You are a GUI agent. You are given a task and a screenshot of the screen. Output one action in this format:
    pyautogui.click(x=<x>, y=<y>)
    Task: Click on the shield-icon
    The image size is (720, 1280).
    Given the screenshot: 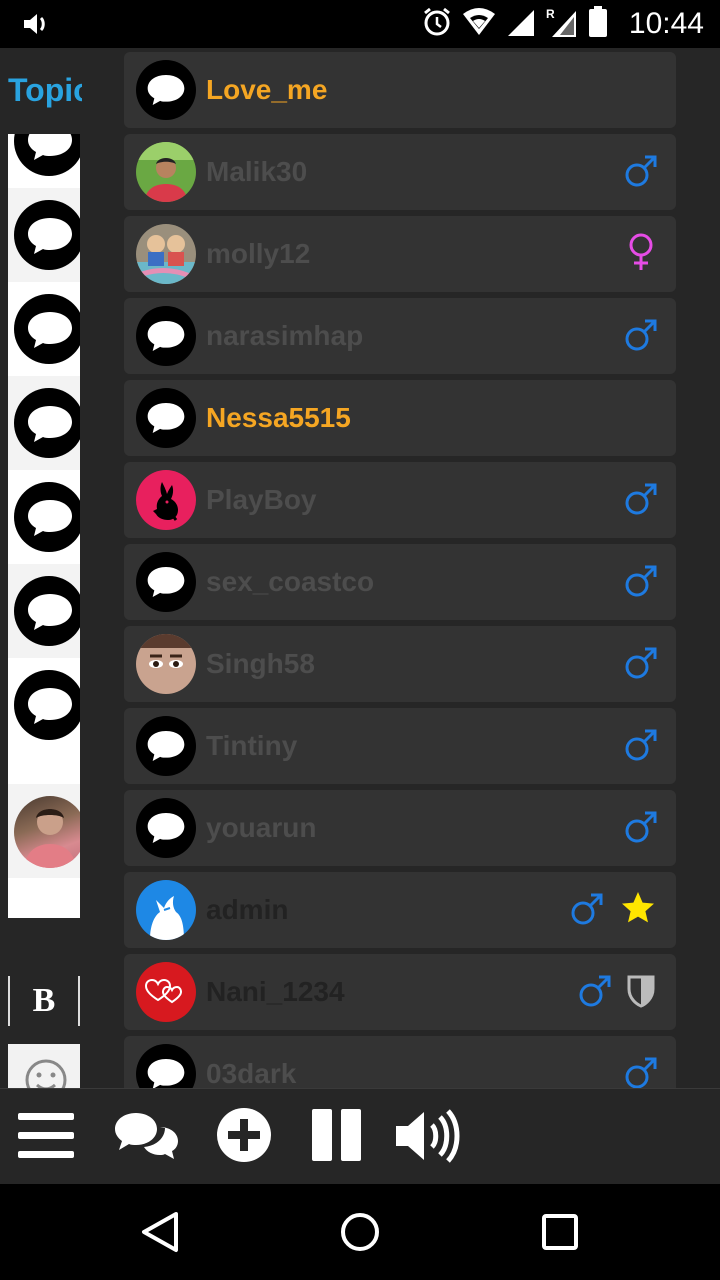 What is the action you would take?
    pyautogui.click(x=641, y=993)
    